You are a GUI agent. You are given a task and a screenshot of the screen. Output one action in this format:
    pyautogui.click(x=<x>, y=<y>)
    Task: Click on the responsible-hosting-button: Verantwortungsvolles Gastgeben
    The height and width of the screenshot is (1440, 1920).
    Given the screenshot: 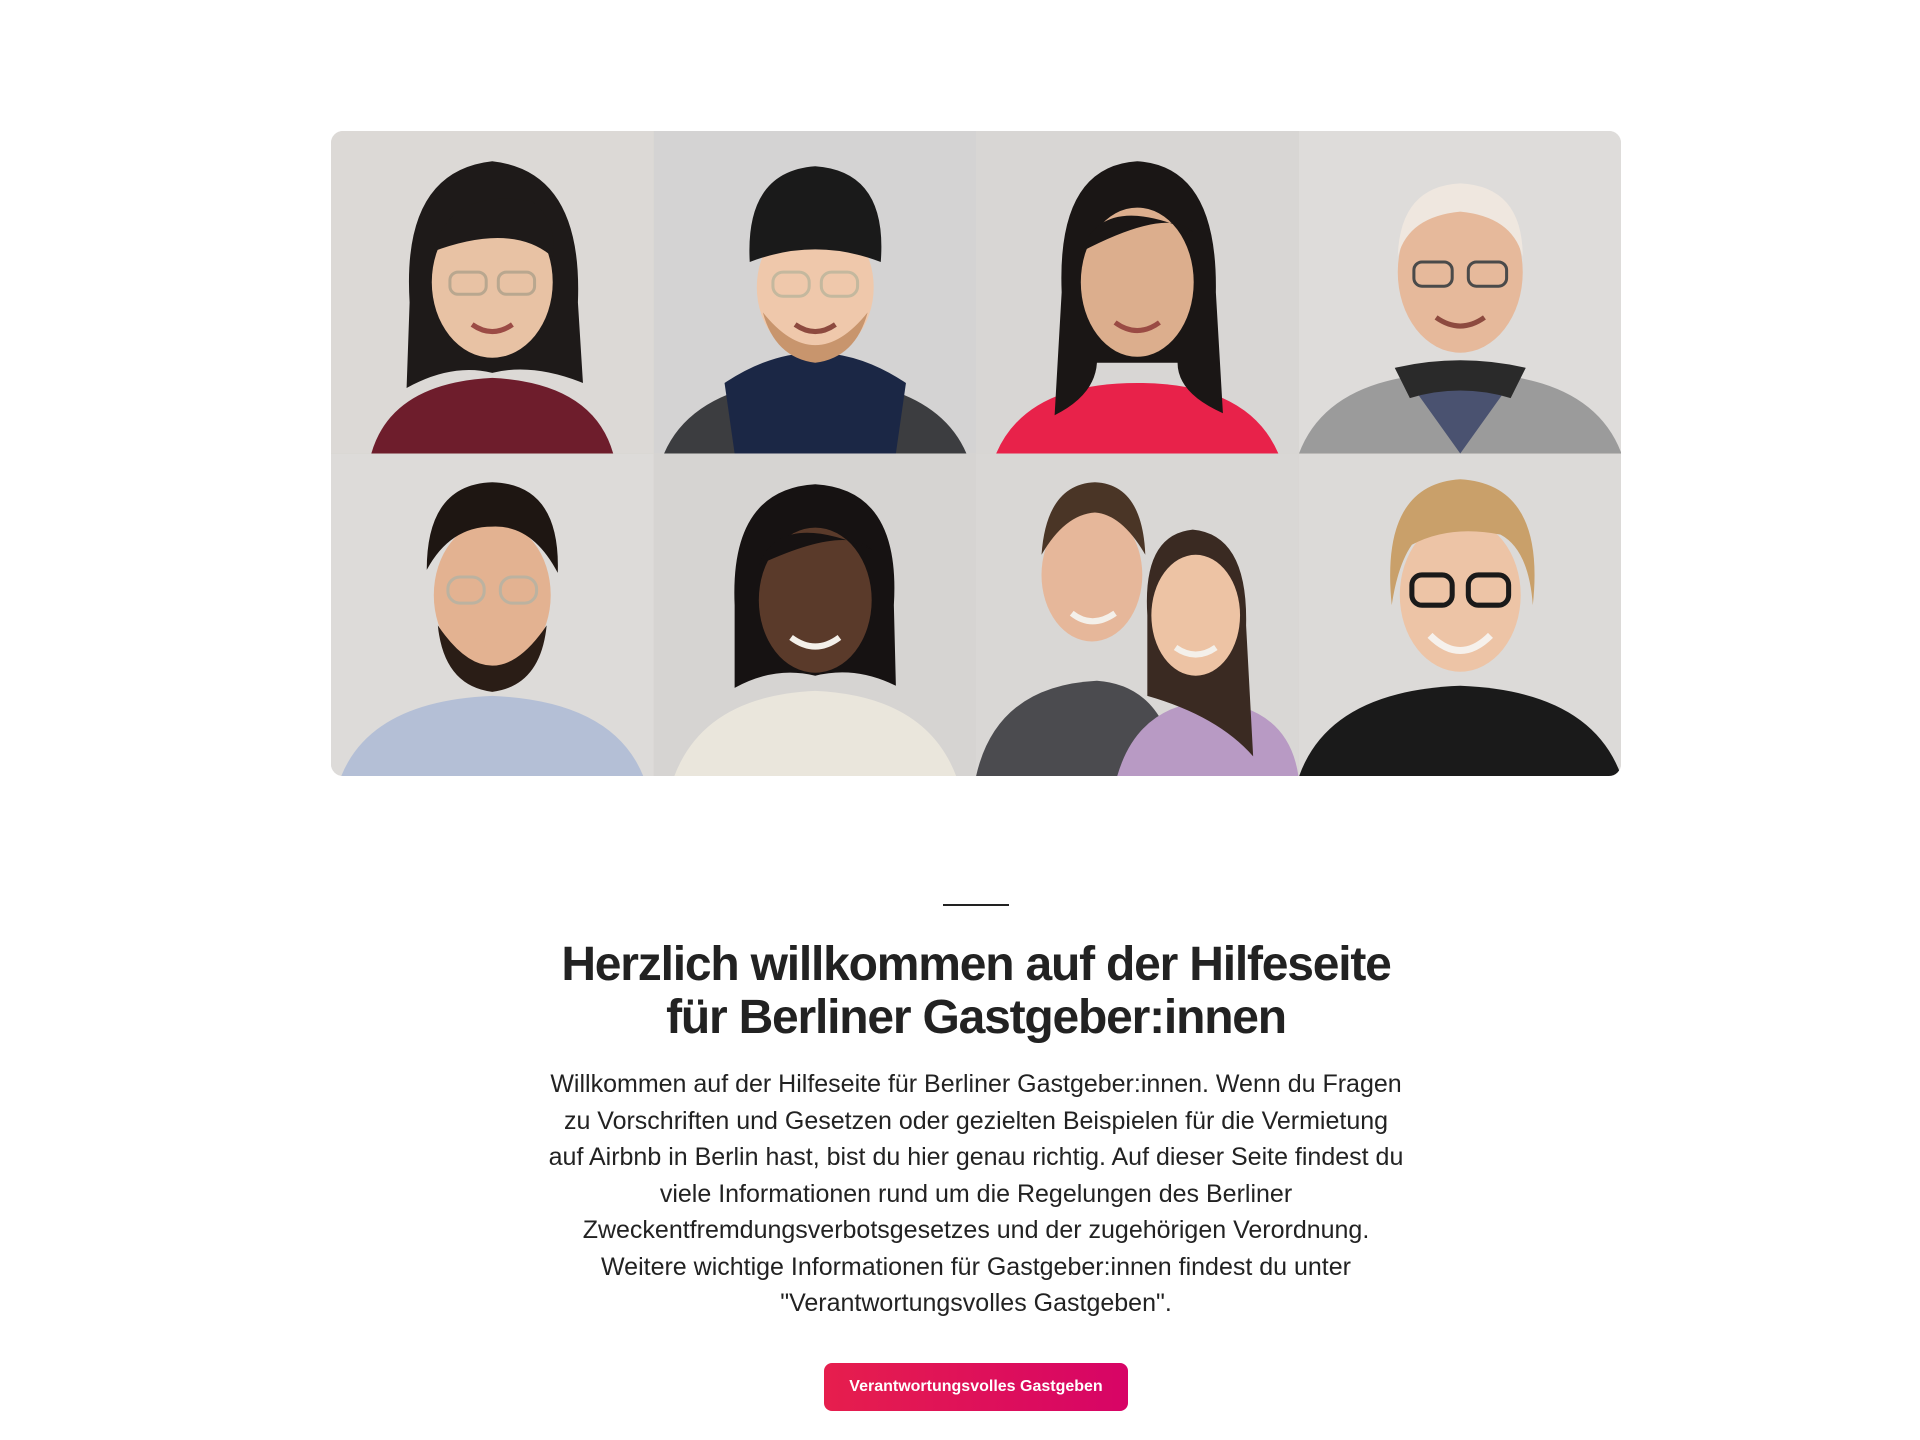 What is the action you would take?
    pyautogui.click(x=976, y=1387)
    